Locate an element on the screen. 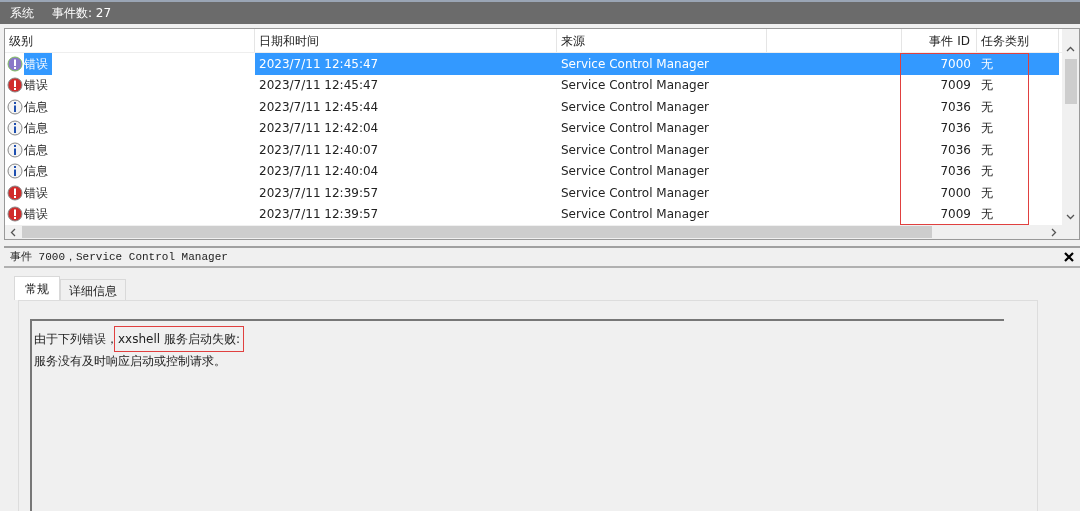 This screenshot has height=511, width=1080. vertical-scrollbar is located at coordinates (1070, 127).